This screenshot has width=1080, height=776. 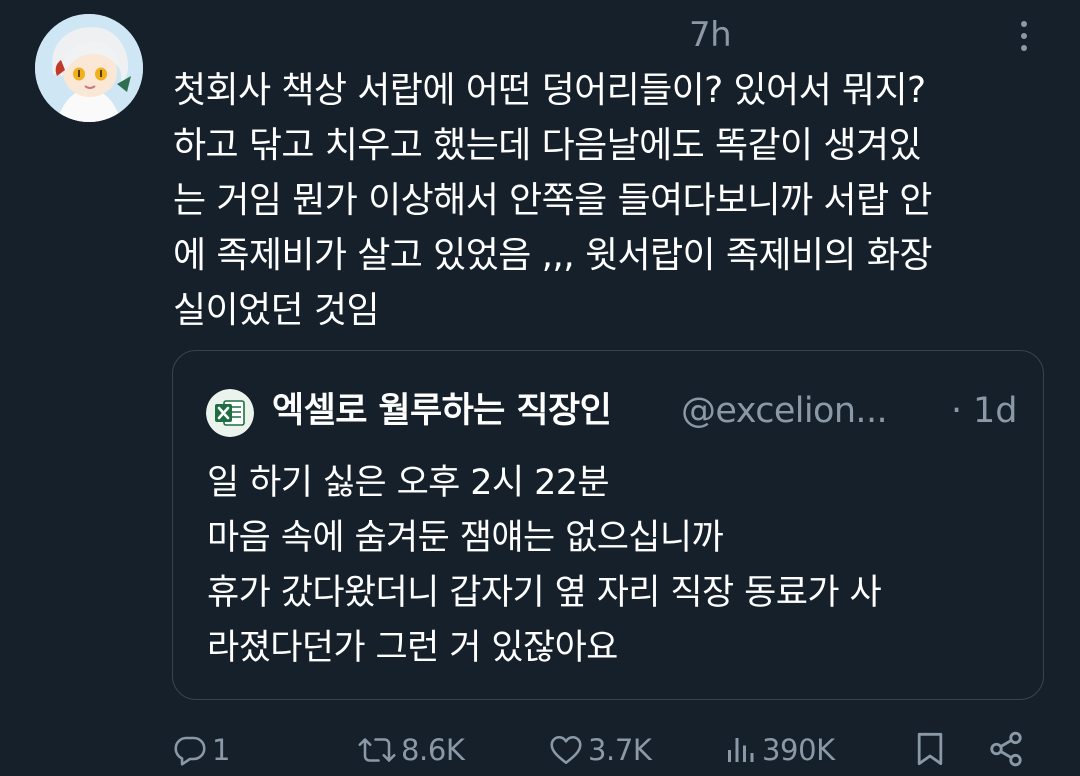 What do you see at coordinates (465, 538) in the screenshot?
I see `quoted-text-line: 마음 속에 숨겨둔 잼얘는 없으십니까` at bounding box center [465, 538].